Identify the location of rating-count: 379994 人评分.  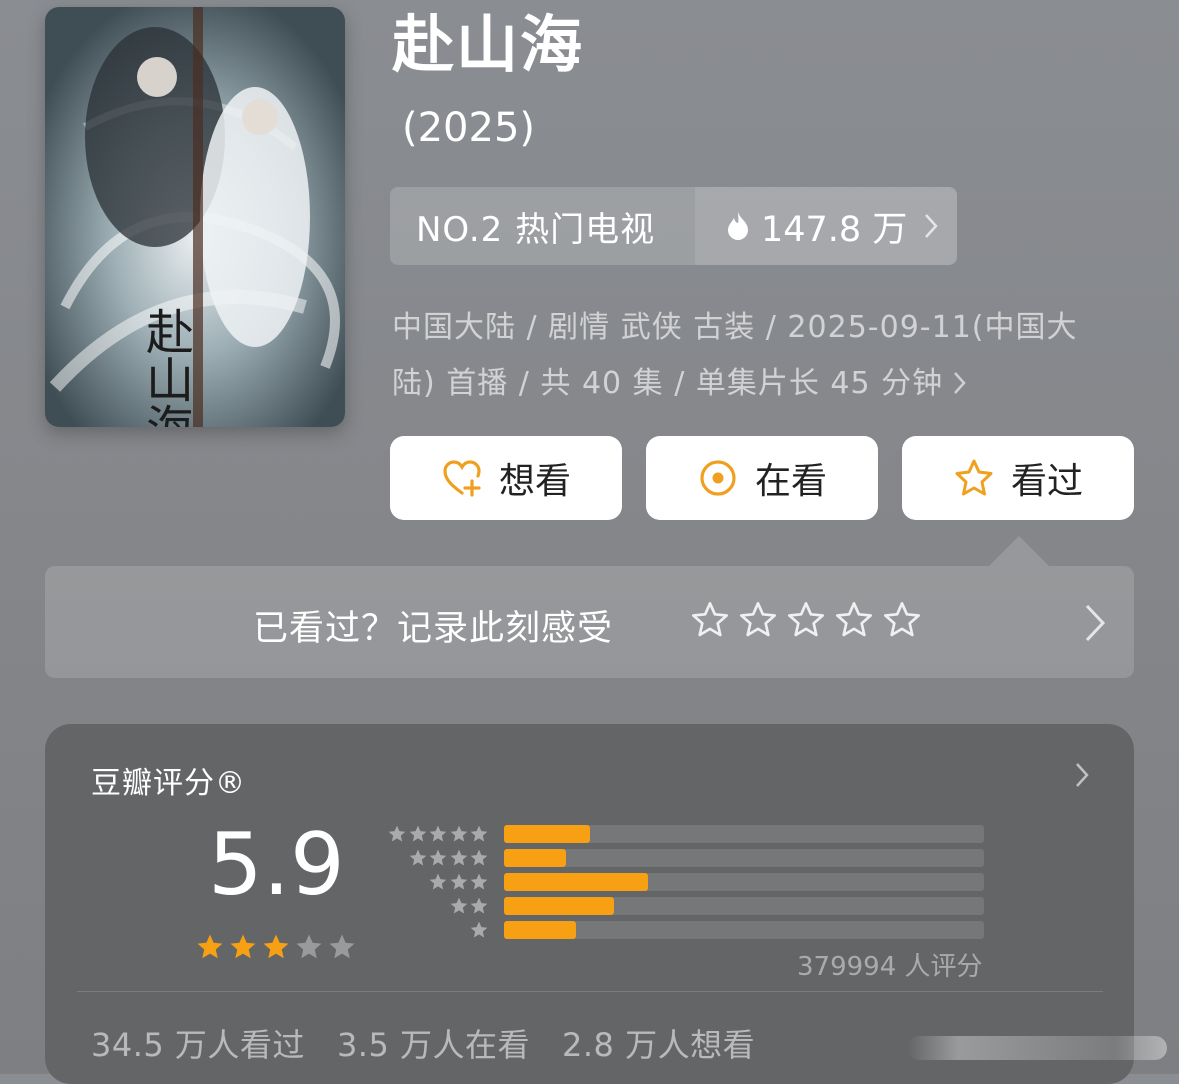
(890, 967).